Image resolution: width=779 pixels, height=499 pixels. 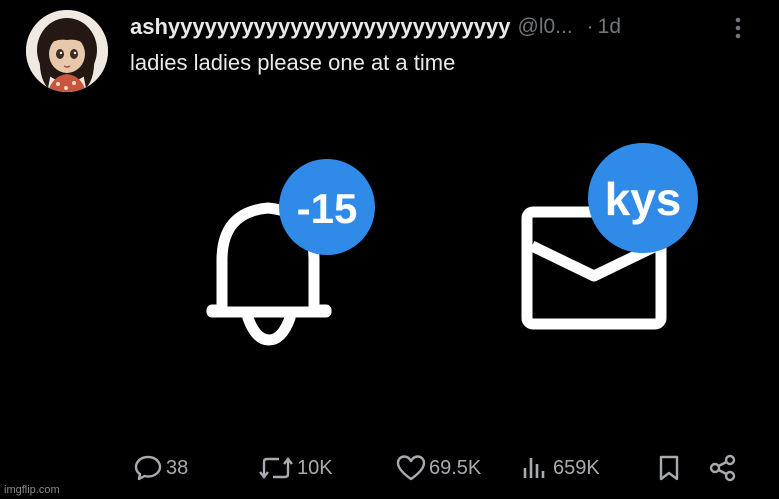 What do you see at coordinates (32, 490) in the screenshot?
I see `watermark: imgflip.com` at bounding box center [32, 490].